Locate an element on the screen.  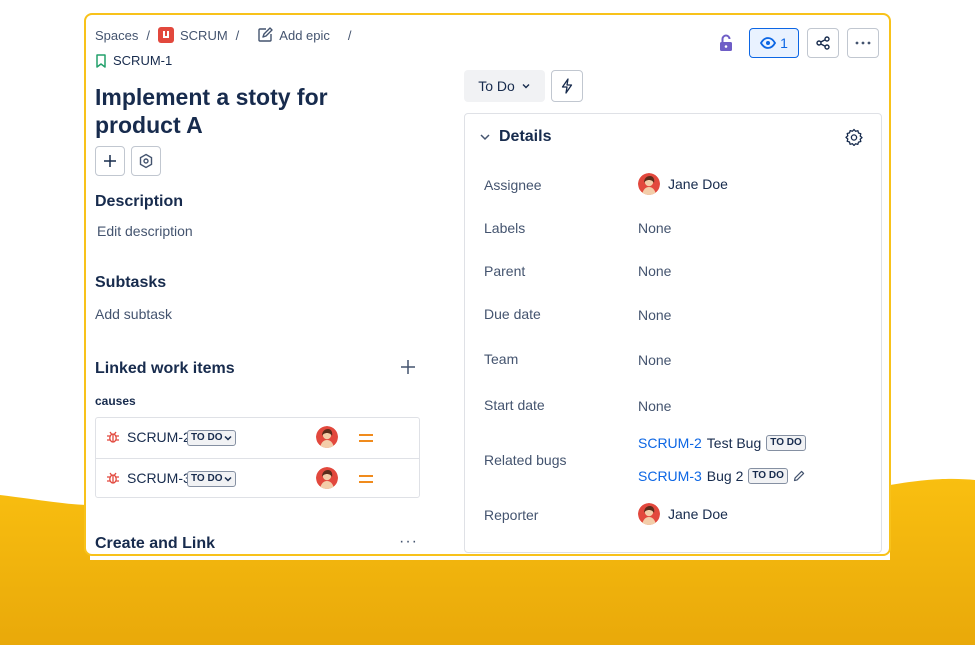
reporter-name: Jane Doe is located at coordinates (698, 514).